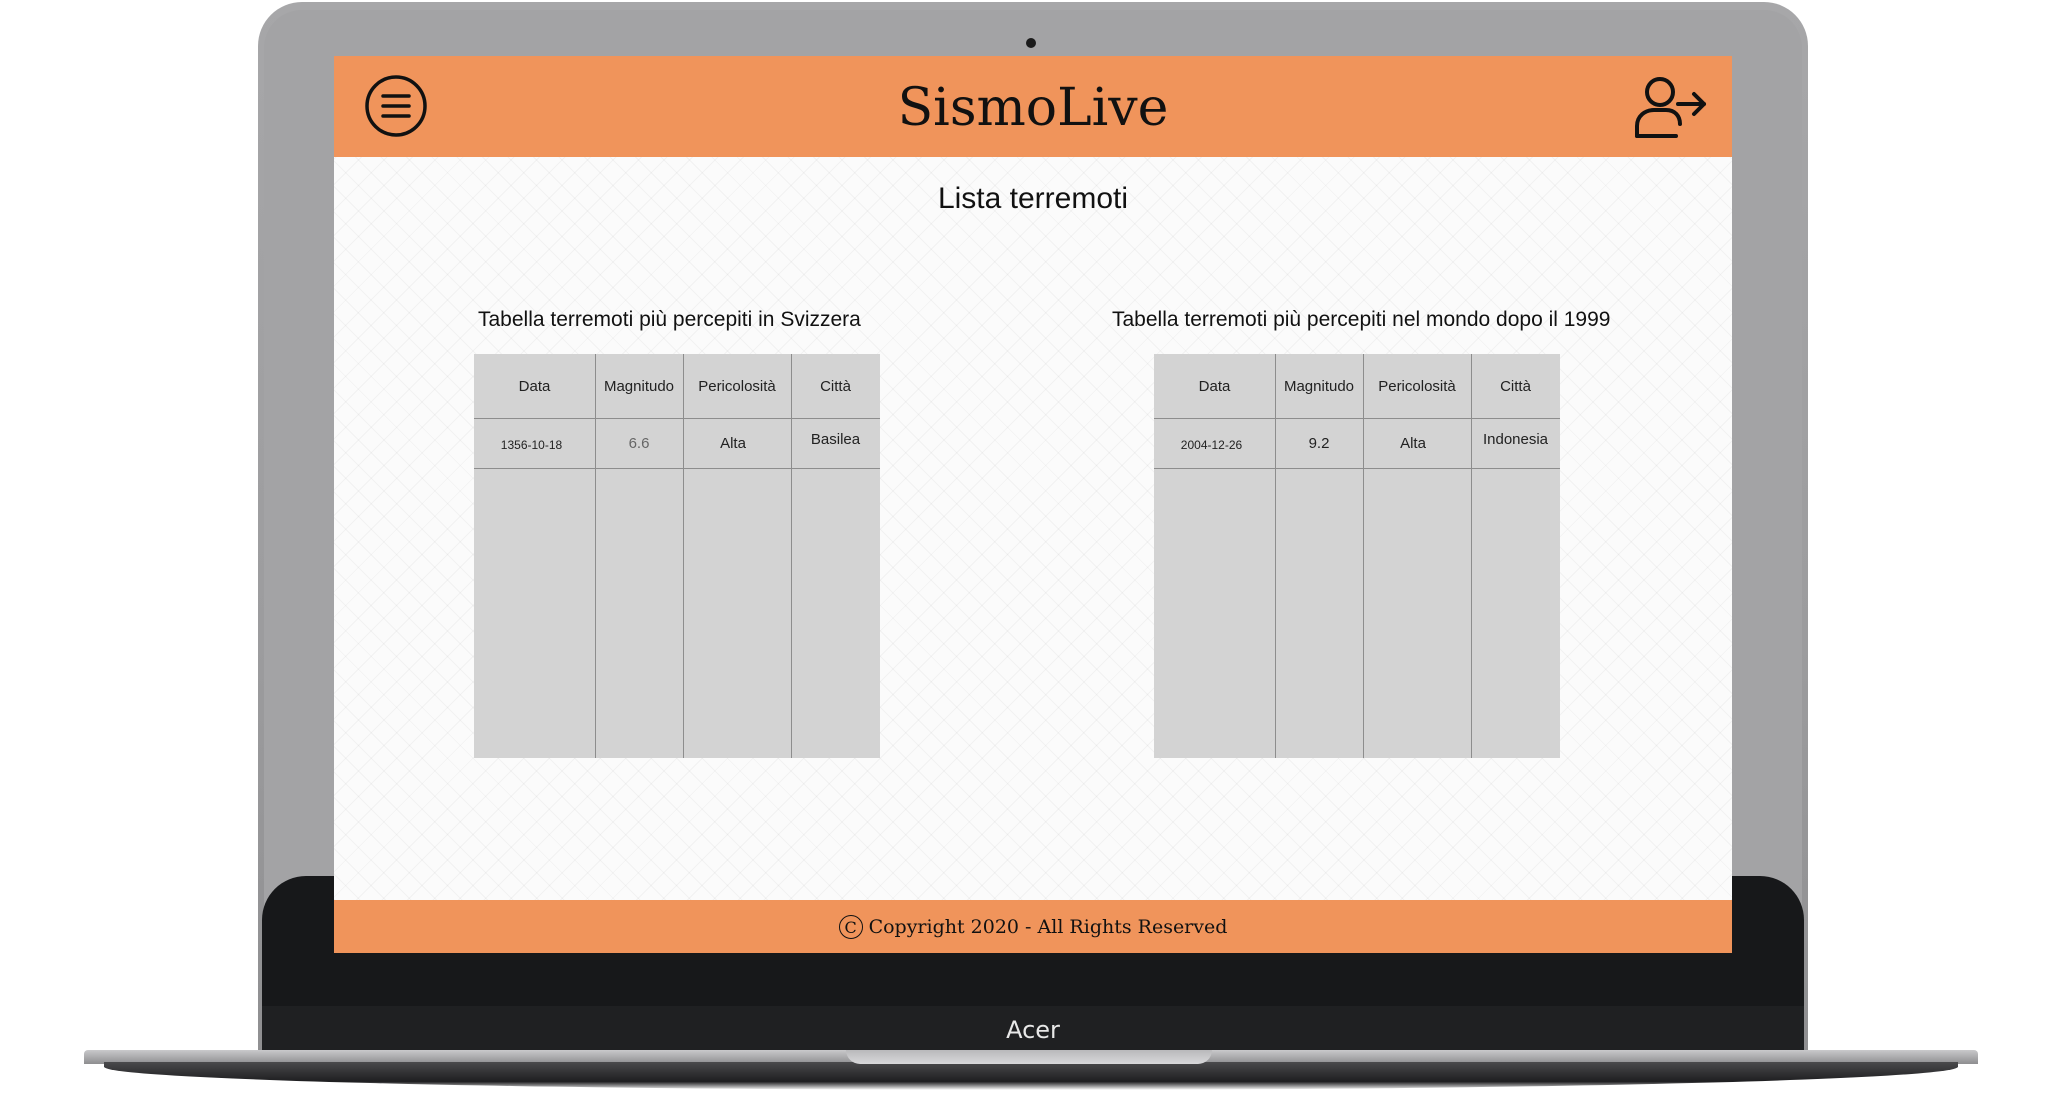  I want to click on webcam, so click(1031, 43).